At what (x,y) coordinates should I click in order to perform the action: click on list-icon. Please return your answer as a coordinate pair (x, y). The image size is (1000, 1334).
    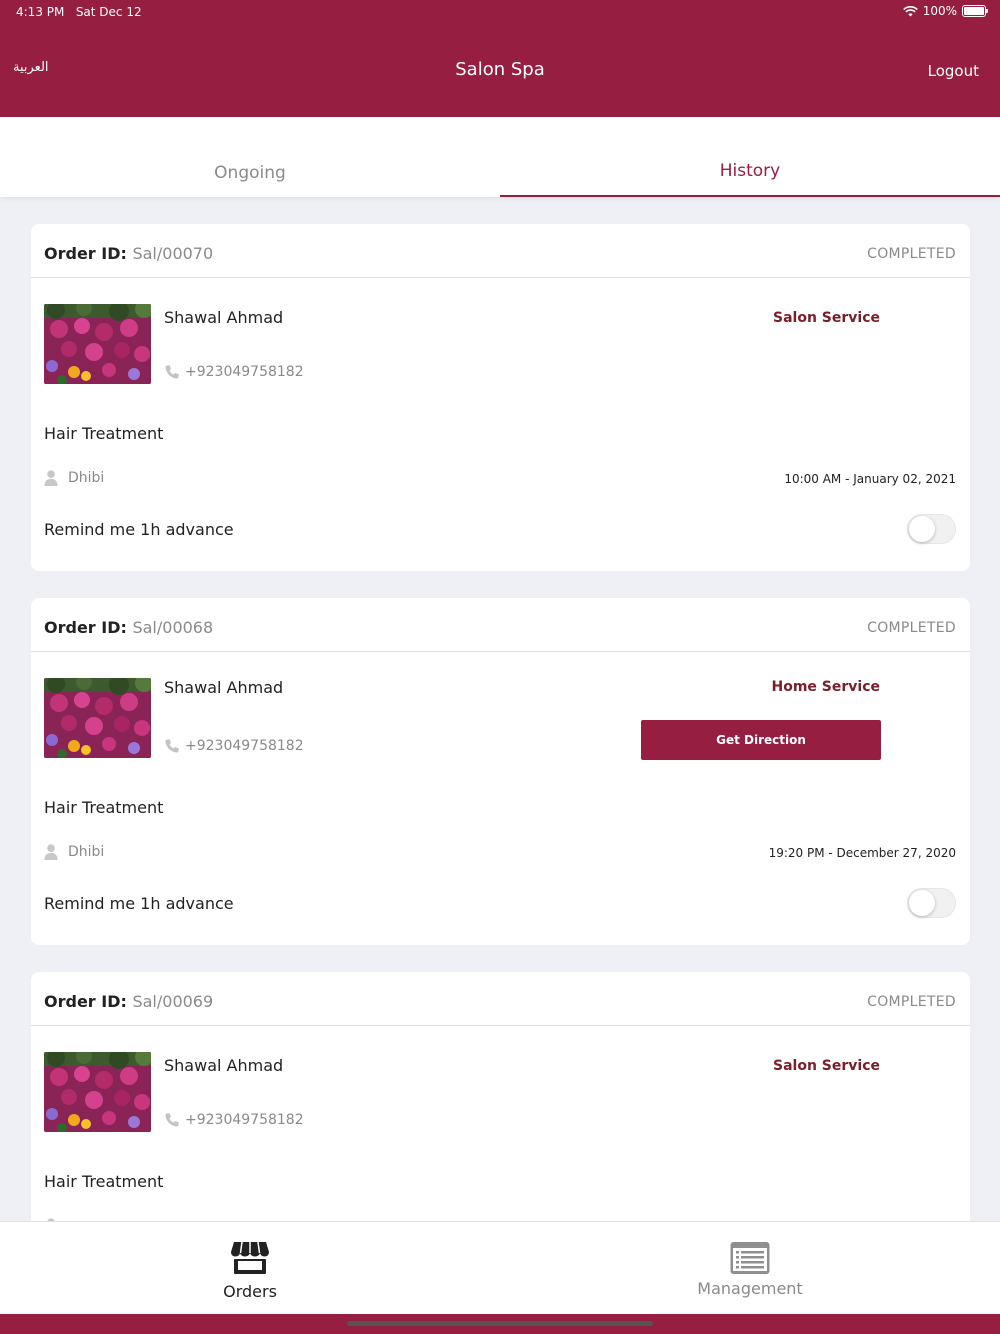
    Looking at the image, I should click on (750, 1258).